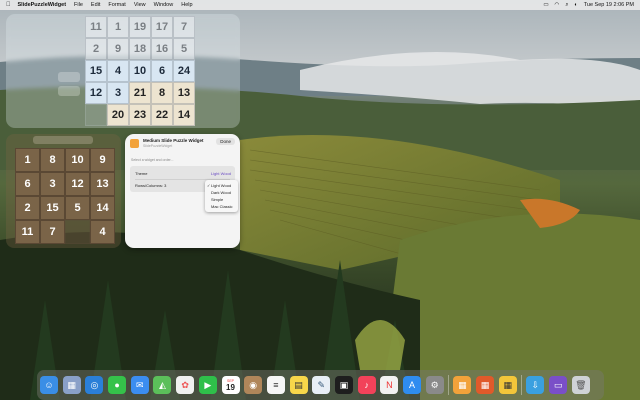  I want to click on menu-extras: ▭ ◠ ⌕ ◐ Tue Sep 19 2:06 PM, so click(588, 5).